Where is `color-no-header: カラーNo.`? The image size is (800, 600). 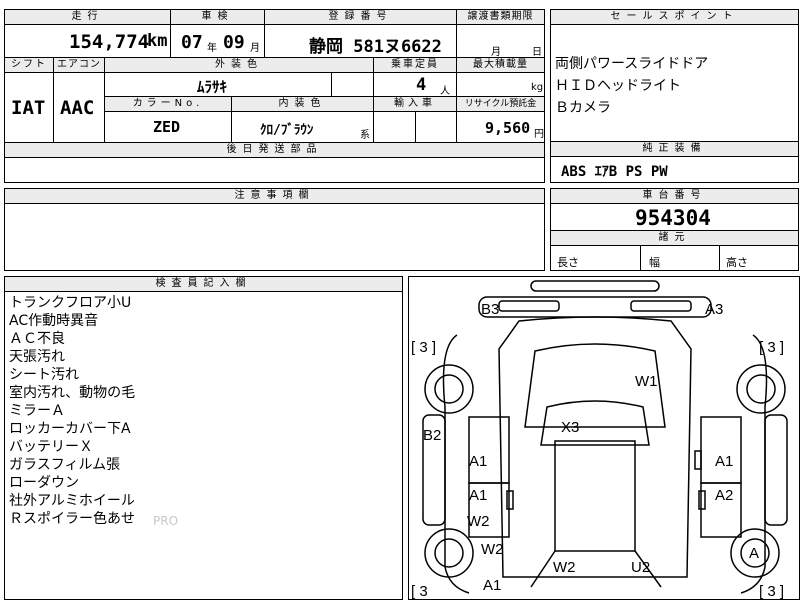
color-no-header: カラーNo. is located at coordinates (168, 104).